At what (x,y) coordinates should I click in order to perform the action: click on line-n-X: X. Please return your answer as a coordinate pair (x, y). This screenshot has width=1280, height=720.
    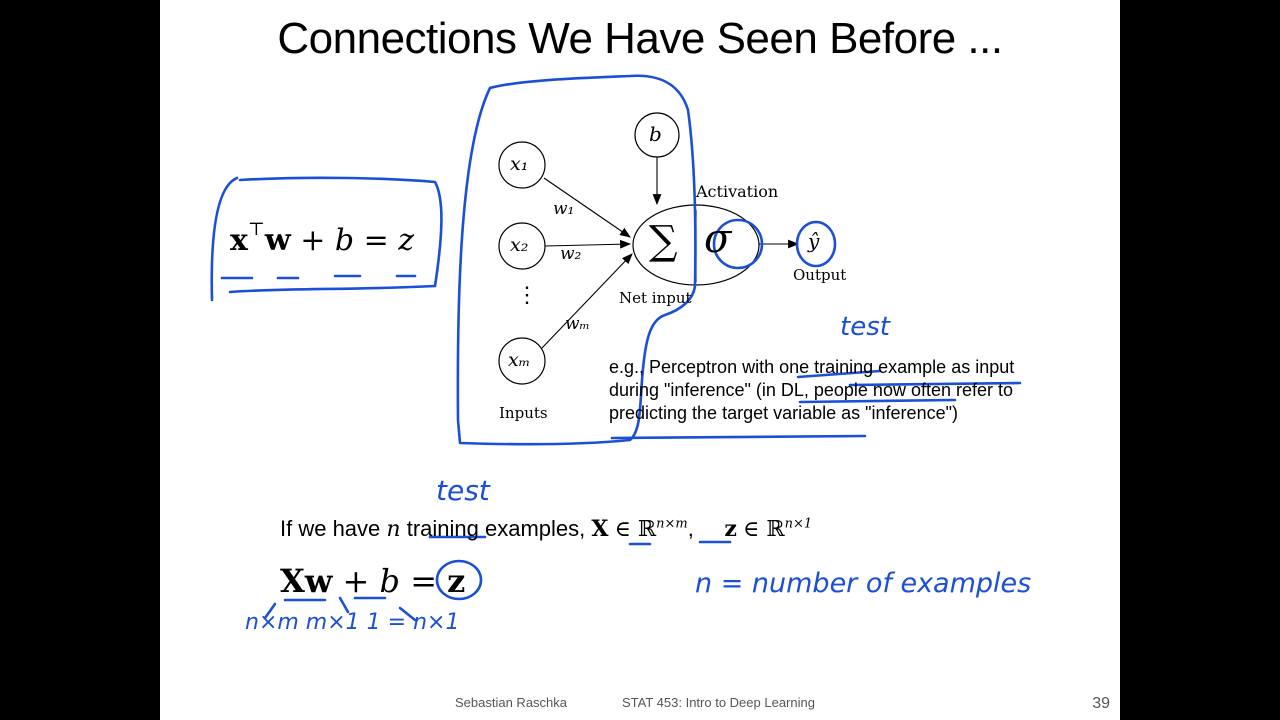
    Looking at the image, I should click on (600, 529).